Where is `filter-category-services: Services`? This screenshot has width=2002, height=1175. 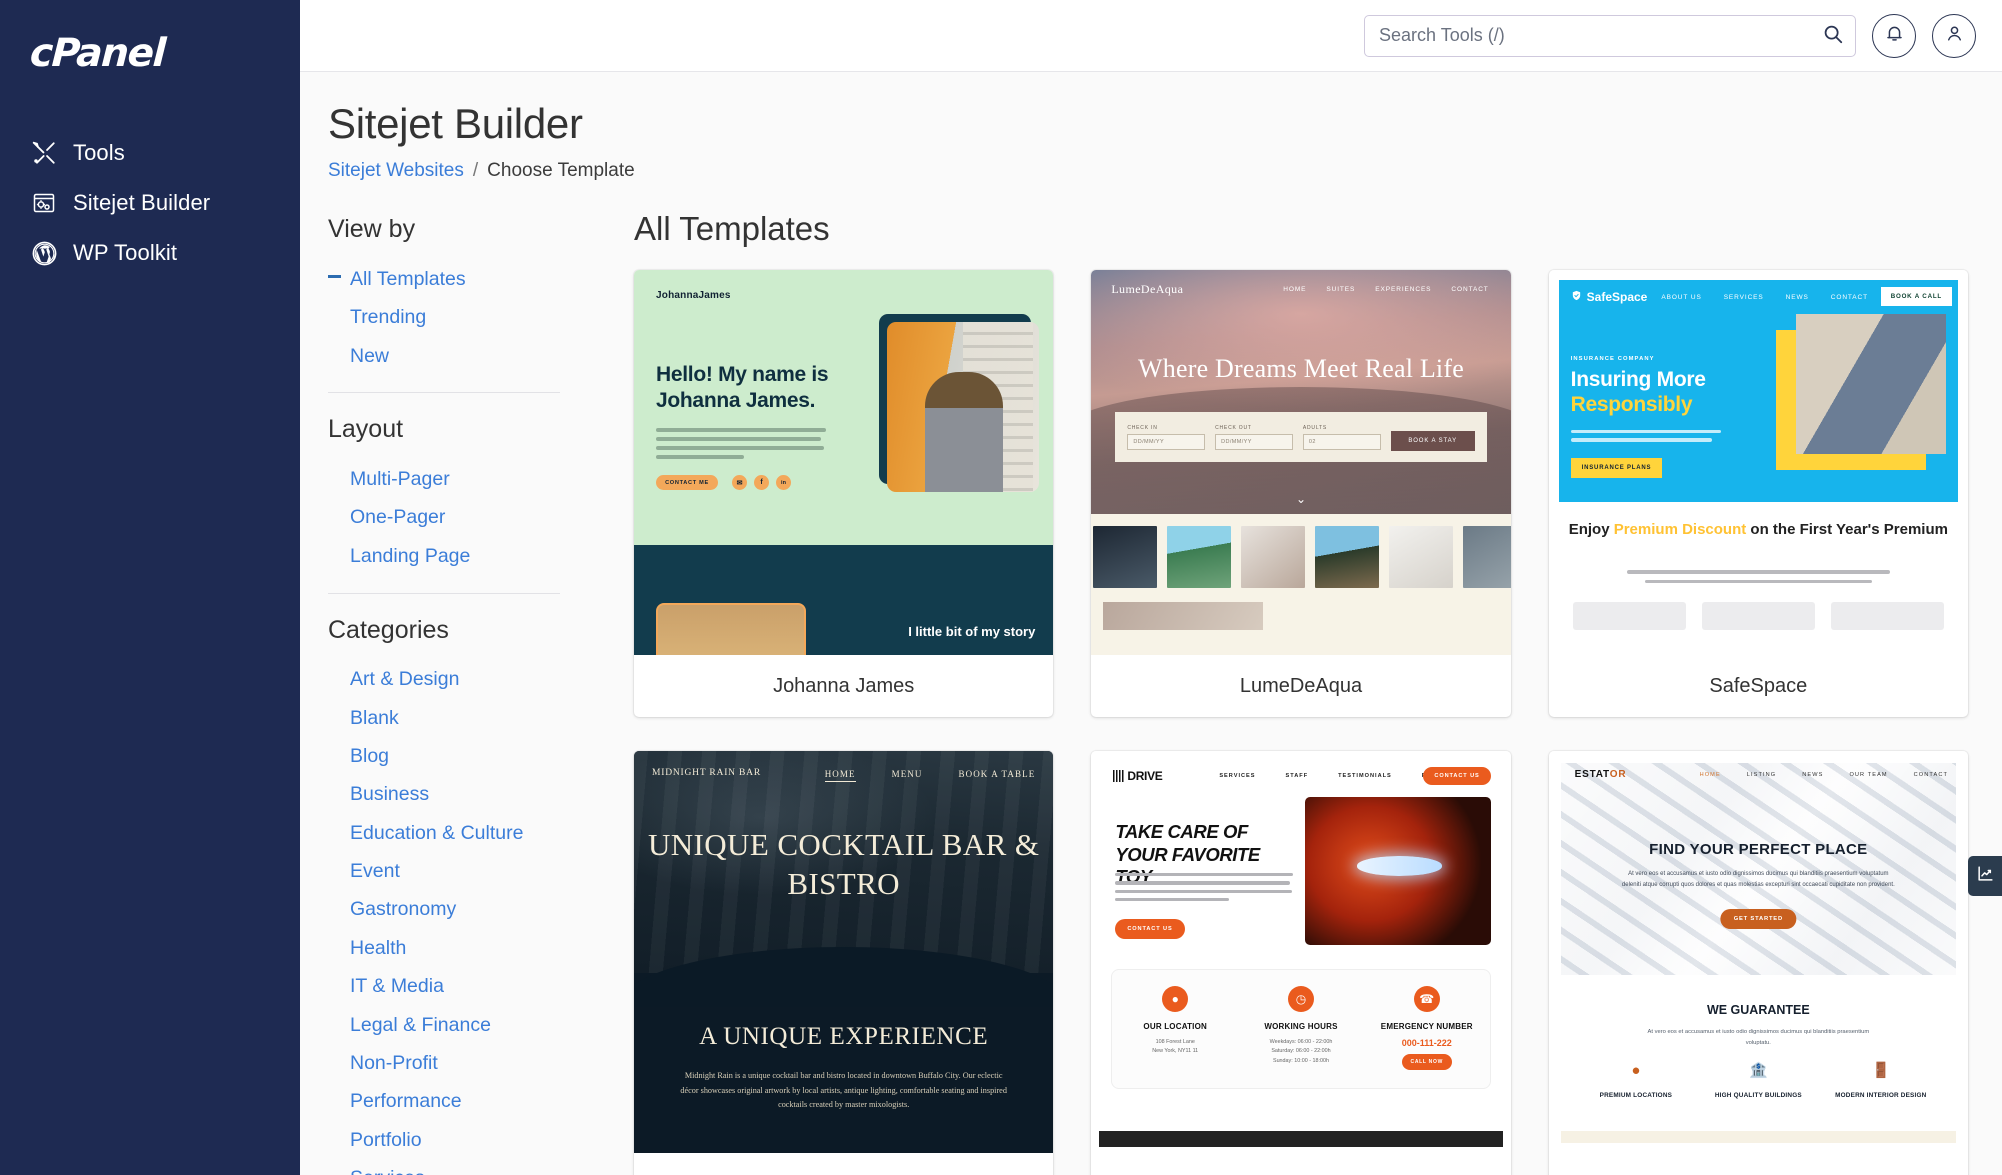 filter-category-services: Services is located at coordinates (464, 1167).